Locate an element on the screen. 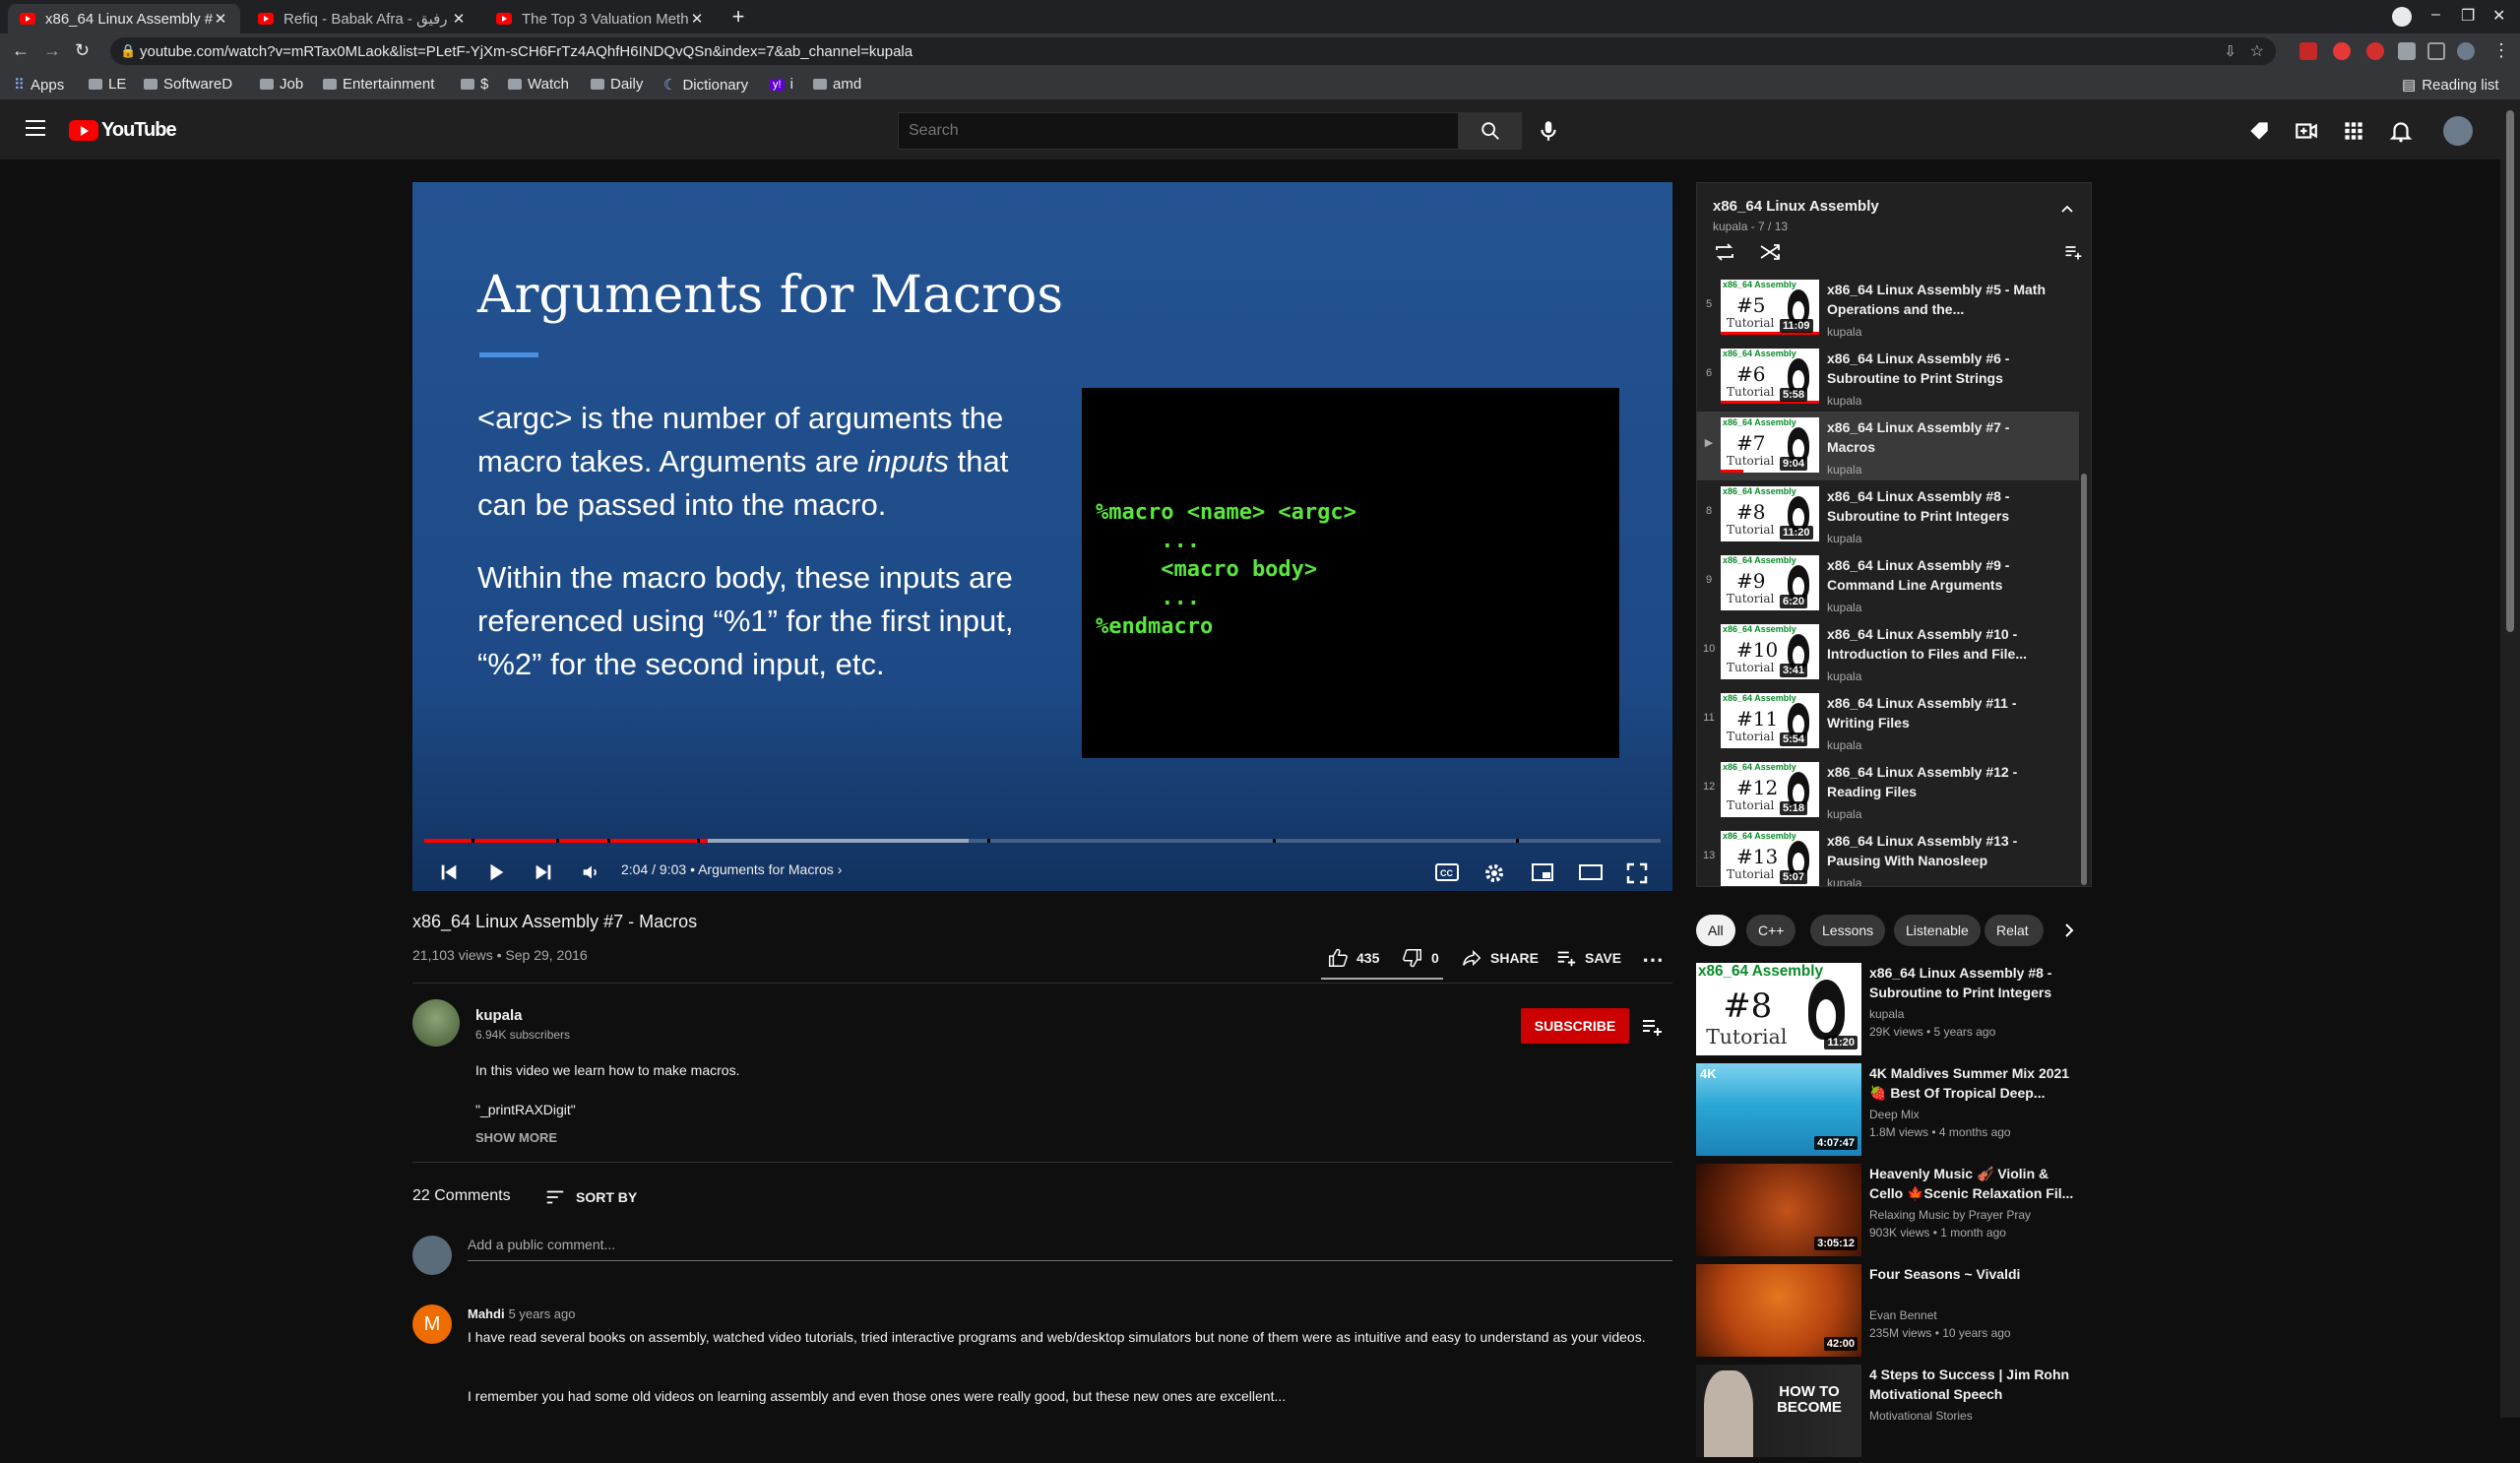  recommendation-title: Four Seasons ~ Vivaldi is located at coordinates (1972, 1274).